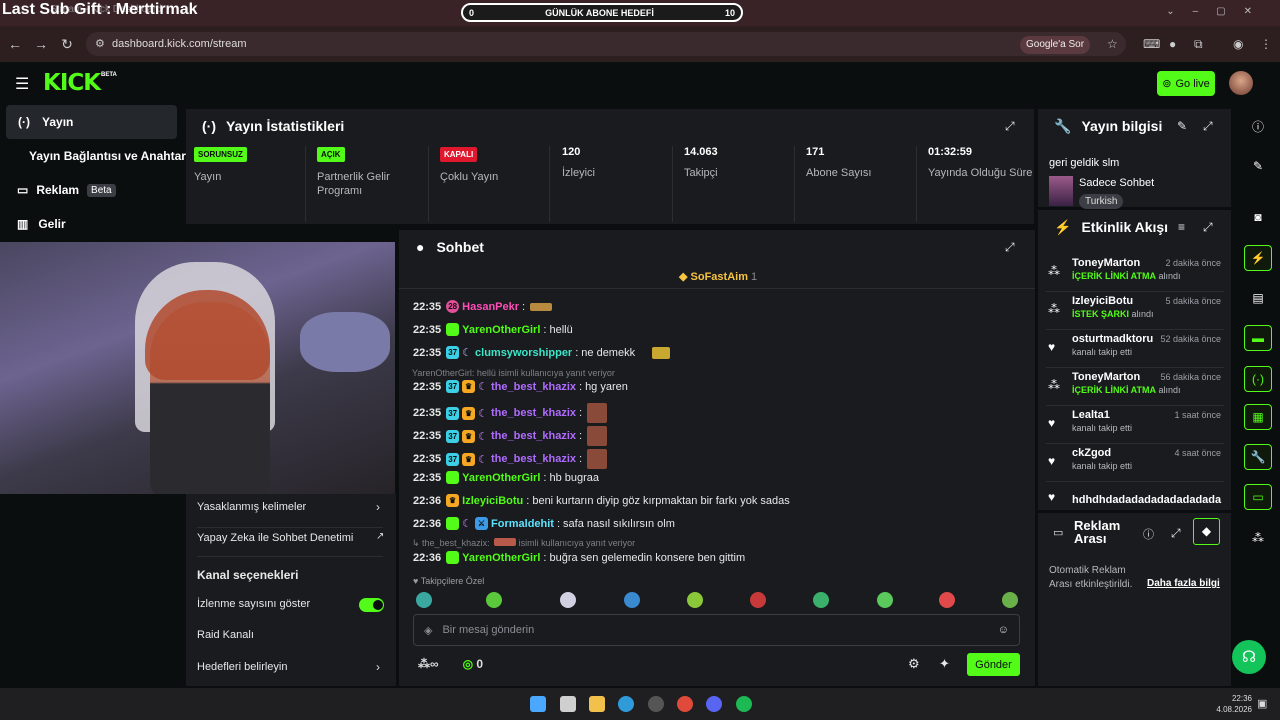  What do you see at coordinates (568, 704) in the screenshot?
I see `task-view-icon` at bounding box center [568, 704].